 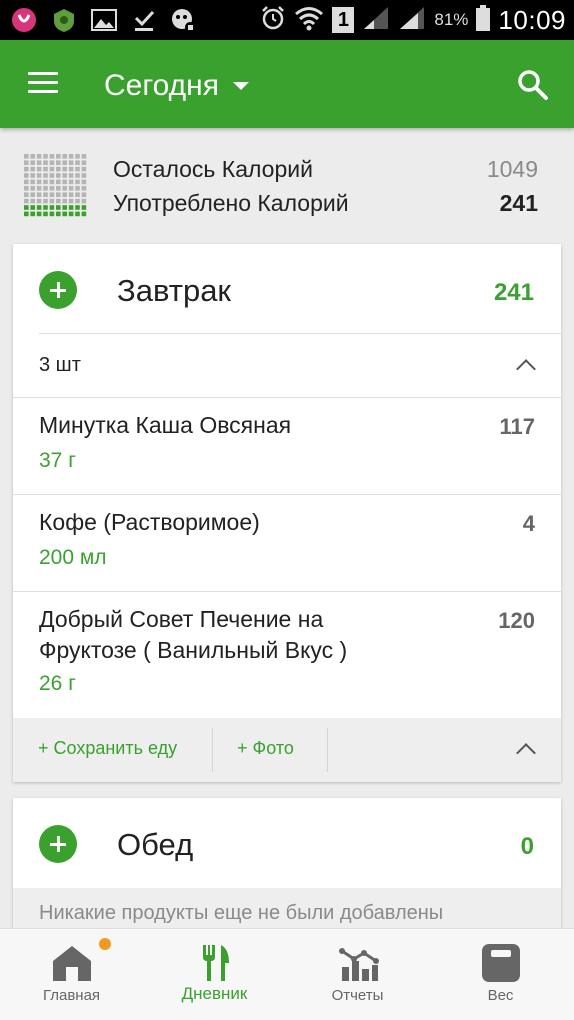 I want to click on gallery-icon, so click(x=104, y=20).